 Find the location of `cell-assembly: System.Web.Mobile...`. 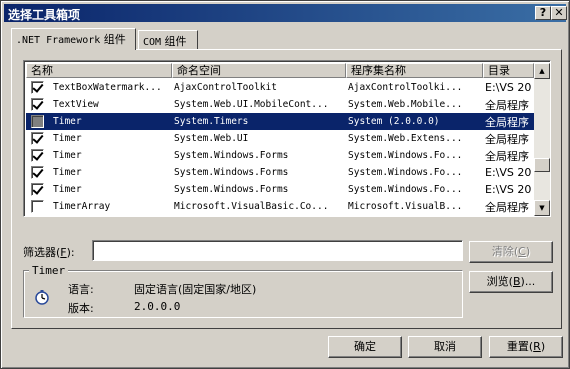

cell-assembly: System.Web.Mobile... is located at coordinates (405, 104).